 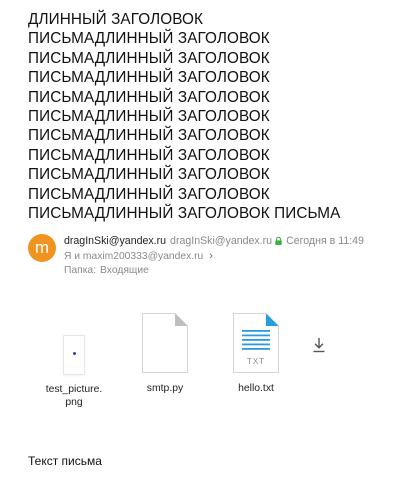 What do you see at coordinates (278, 240) in the screenshot?
I see `lock-icon` at bounding box center [278, 240].